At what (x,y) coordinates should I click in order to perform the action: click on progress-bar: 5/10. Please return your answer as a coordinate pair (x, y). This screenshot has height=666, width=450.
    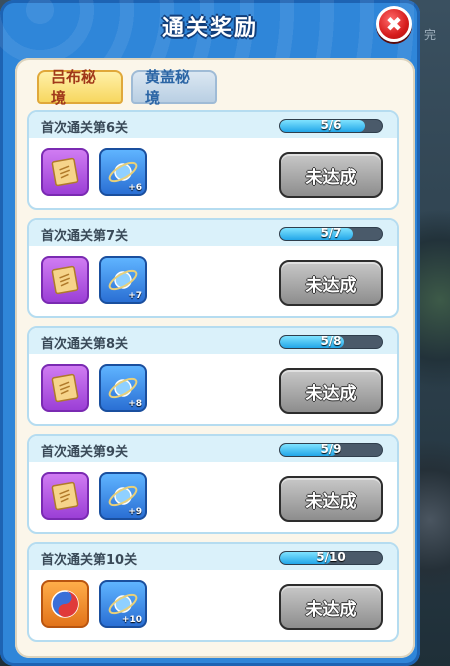
    Looking at the image, I should click on (331, 558).